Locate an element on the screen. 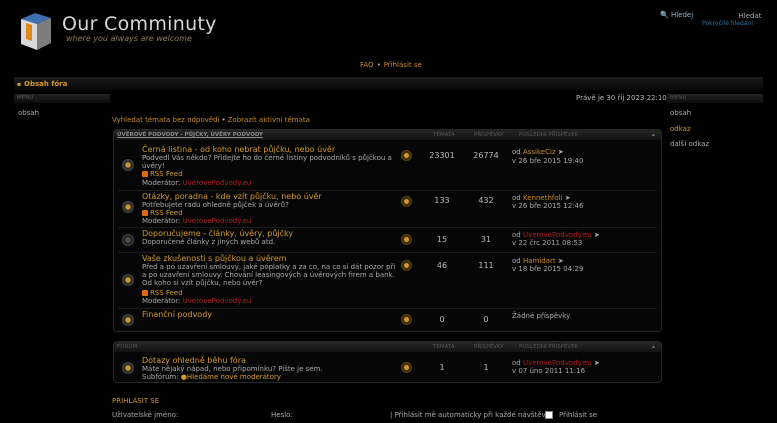  advanced-search-link: Pokročilé hledání is located at coordinates (727, 23).